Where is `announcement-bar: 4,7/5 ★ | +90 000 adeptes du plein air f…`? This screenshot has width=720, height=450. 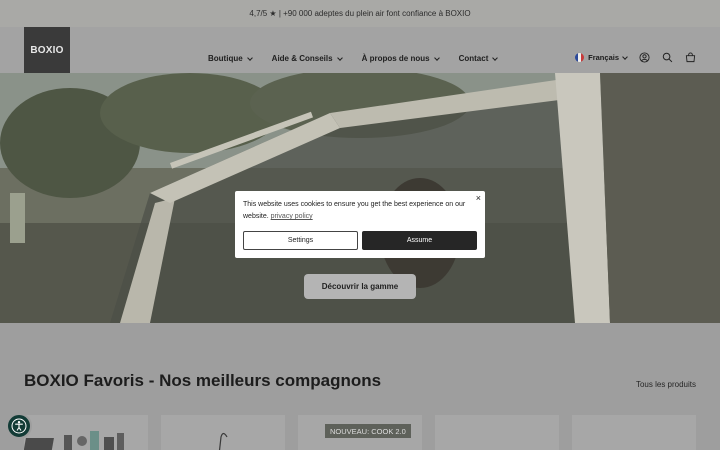 announcement-bar: 4,7/5 ★ | +90 000 adeptes du plein air f… is located at coordinates (360, 13).